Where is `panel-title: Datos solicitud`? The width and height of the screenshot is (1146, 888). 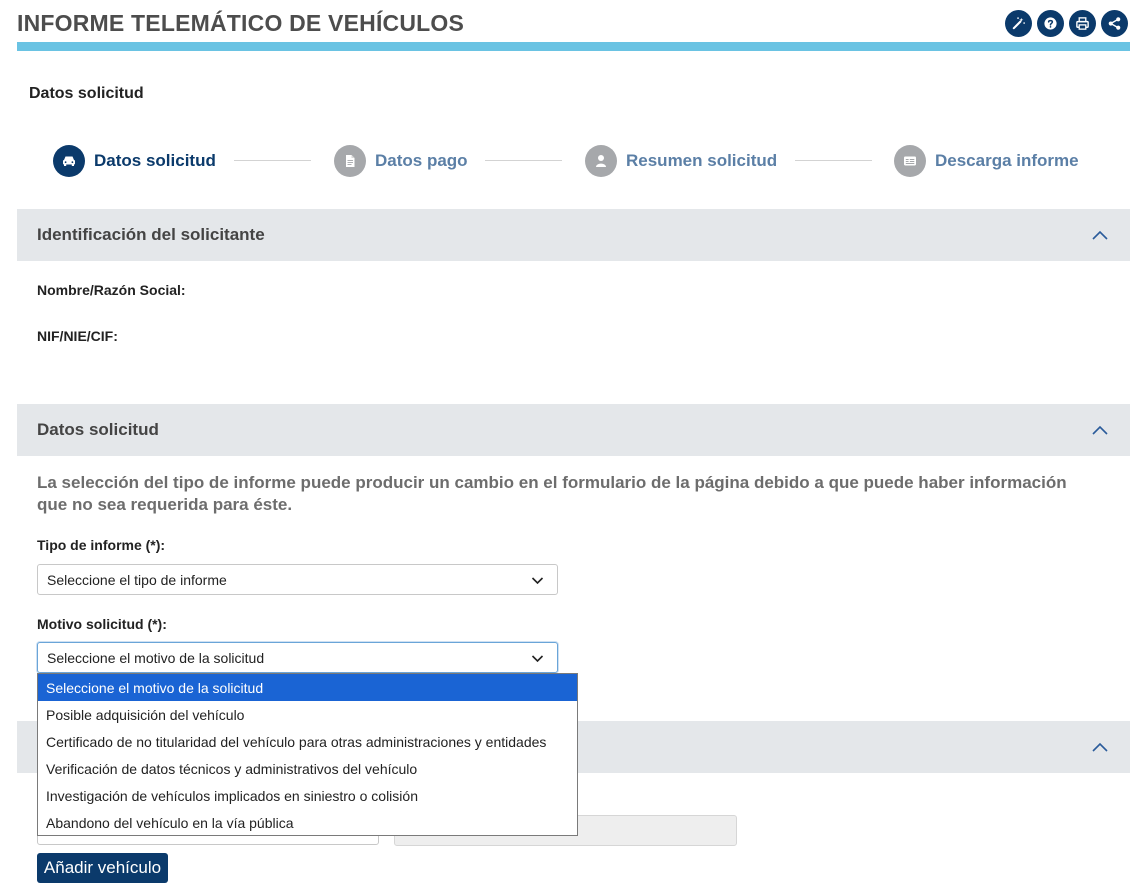 panel-title: Datos solicitud is located at coordinates (98, 429).